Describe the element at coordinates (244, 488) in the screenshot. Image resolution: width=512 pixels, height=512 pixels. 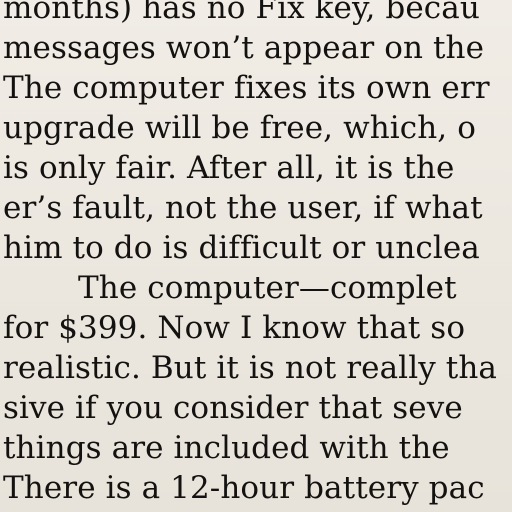
I see `text-line-13: There is a 12-hour battery pac` at that location.